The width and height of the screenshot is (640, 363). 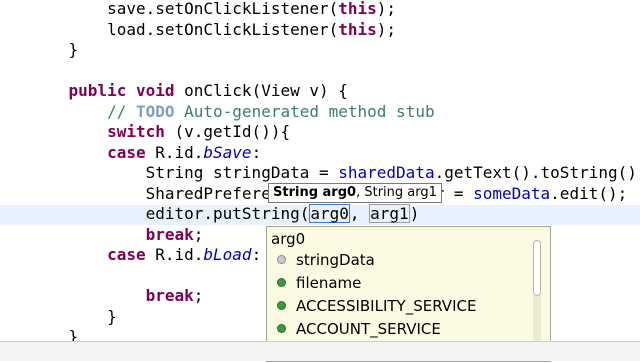 What do you see at coordinates (281, 259) in the screenshot?
I see `local-variable-icon` at bounding box center [281, 259].